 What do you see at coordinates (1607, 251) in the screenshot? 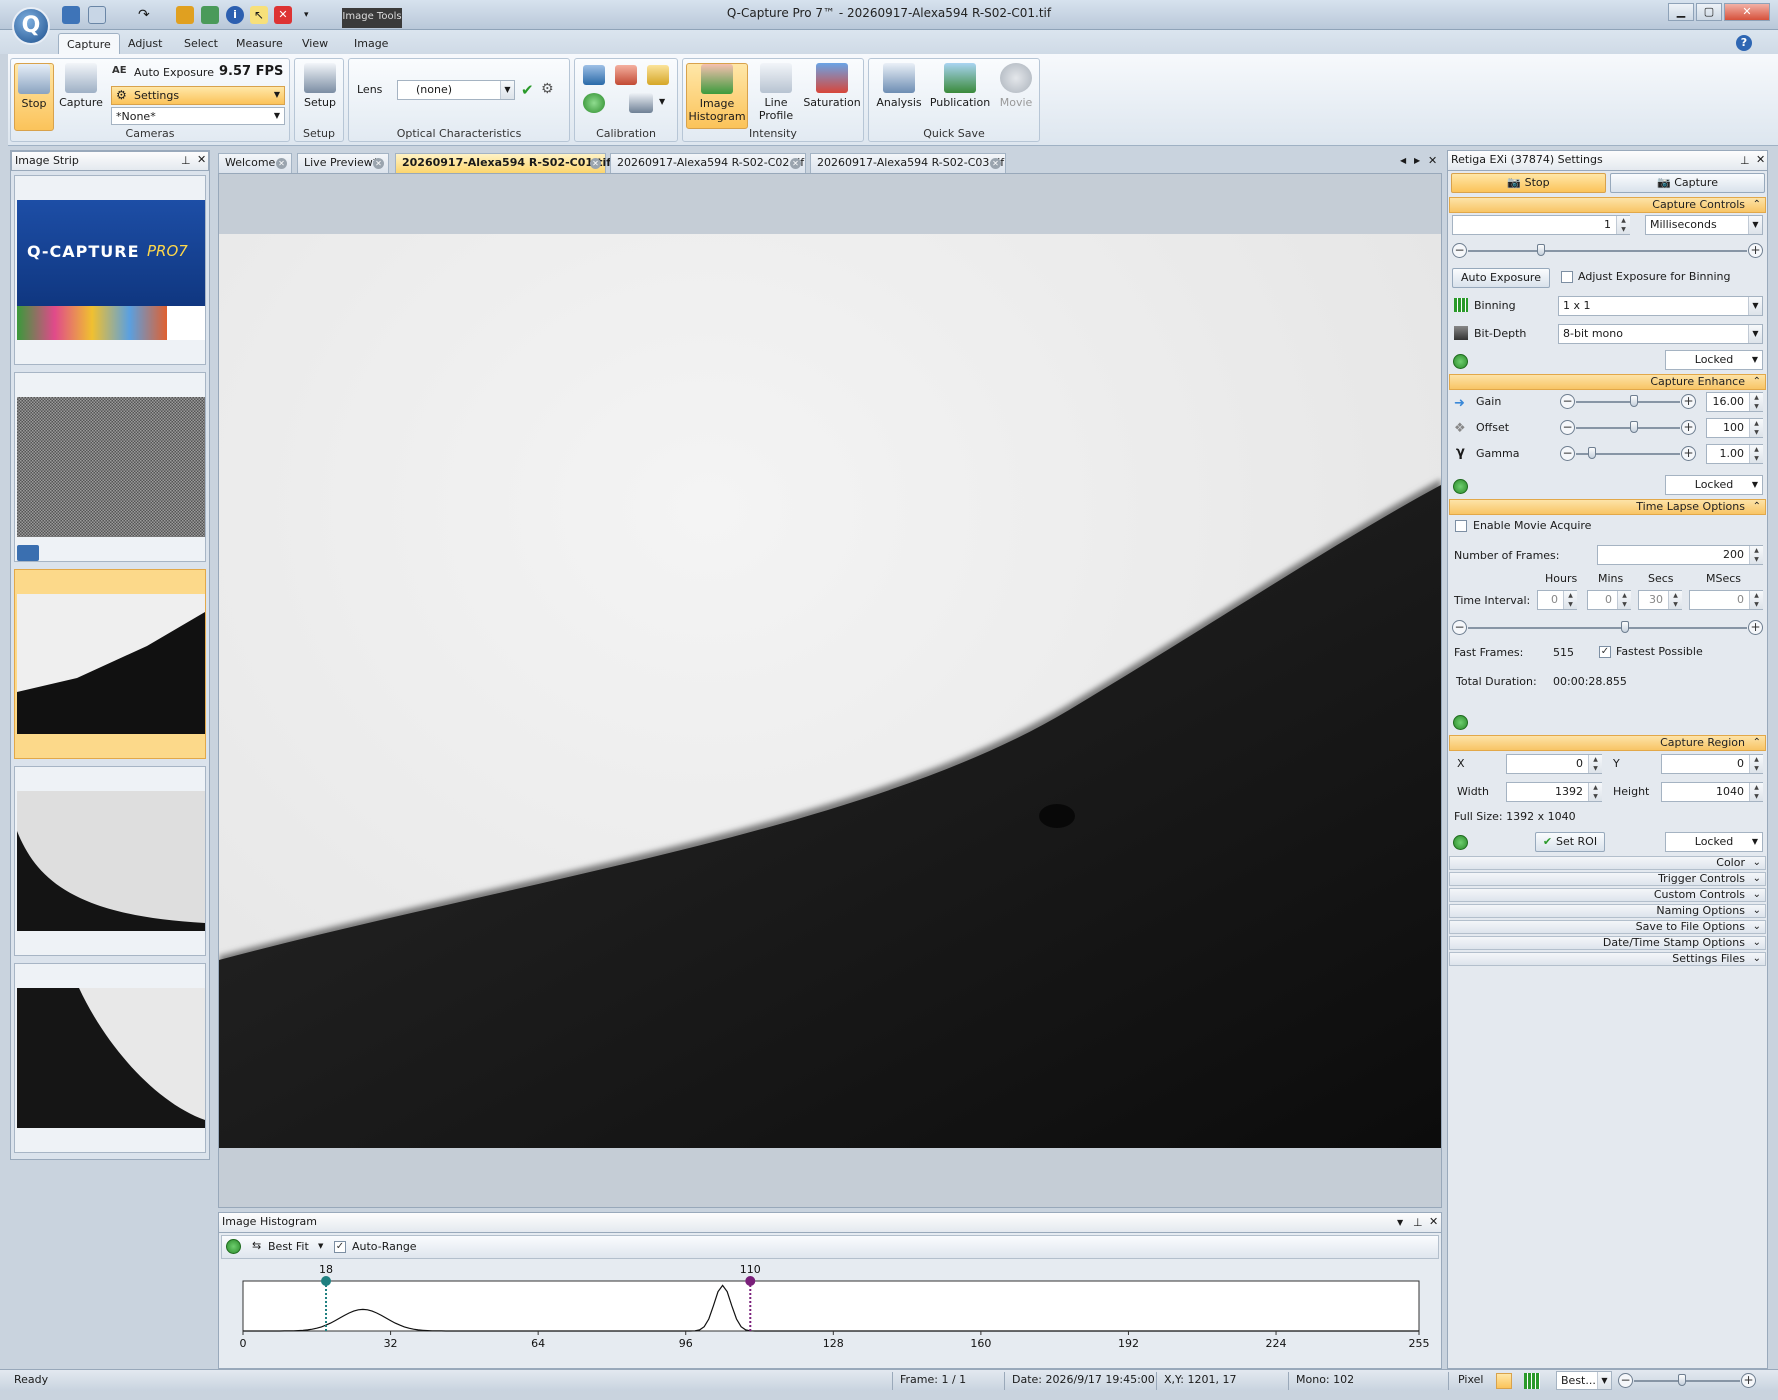
I see `exposure-slider: − +` at bounding box center [1607, 251].